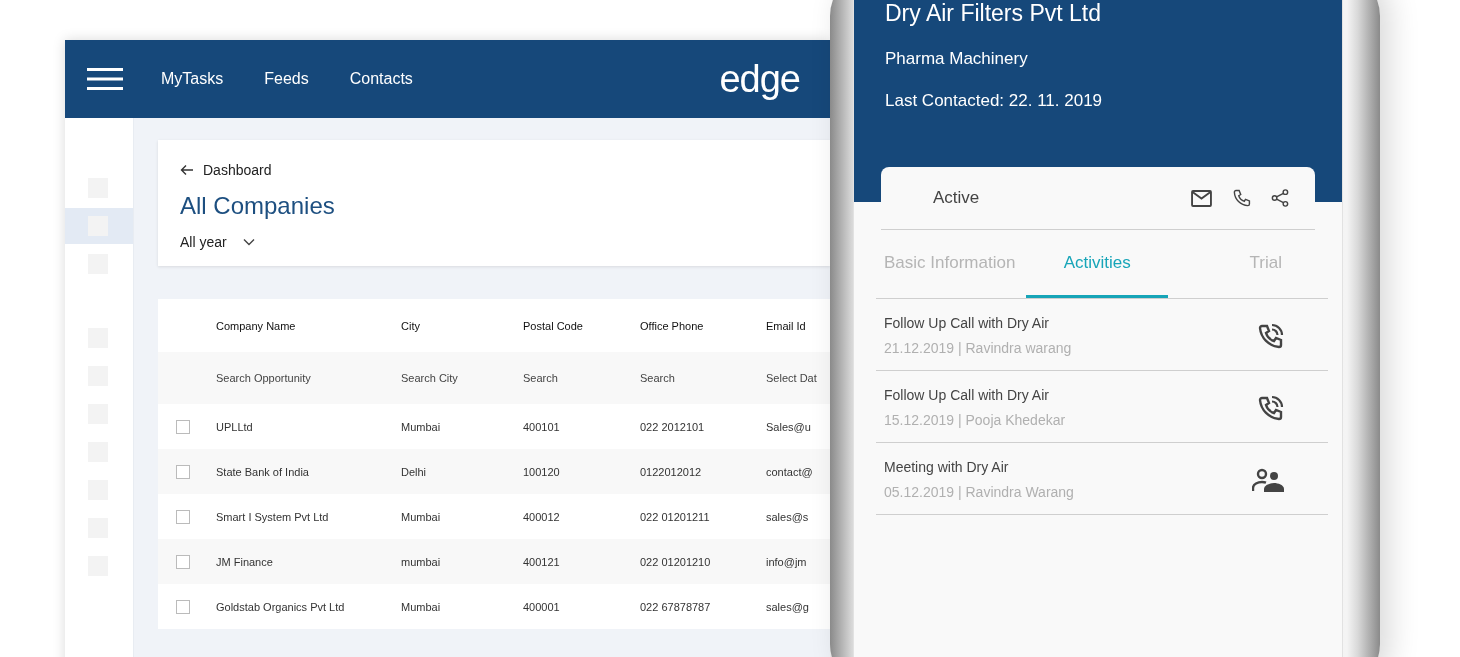  What do you see at coordinates (414, 471) in the screenshot?
I see `table-cell-text: Delhi` at bounding box center [414, 471].